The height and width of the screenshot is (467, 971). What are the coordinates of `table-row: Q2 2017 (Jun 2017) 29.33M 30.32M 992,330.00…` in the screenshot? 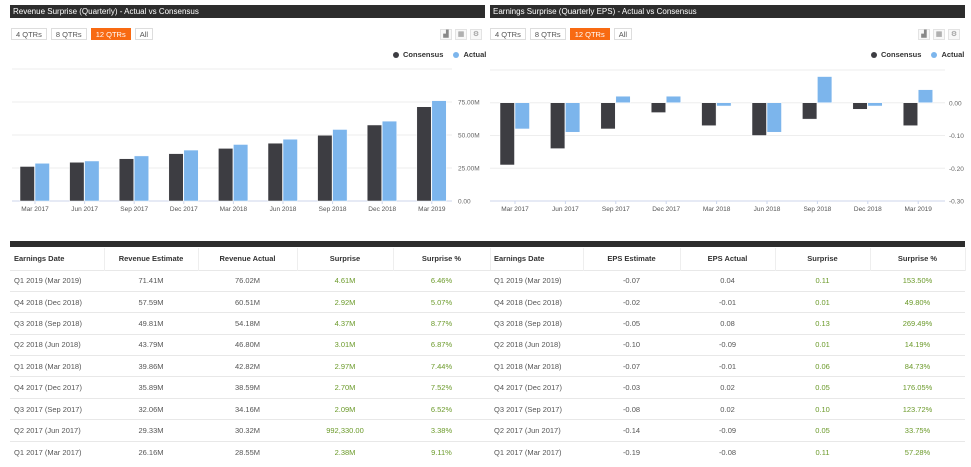 It's located at (250, 430).